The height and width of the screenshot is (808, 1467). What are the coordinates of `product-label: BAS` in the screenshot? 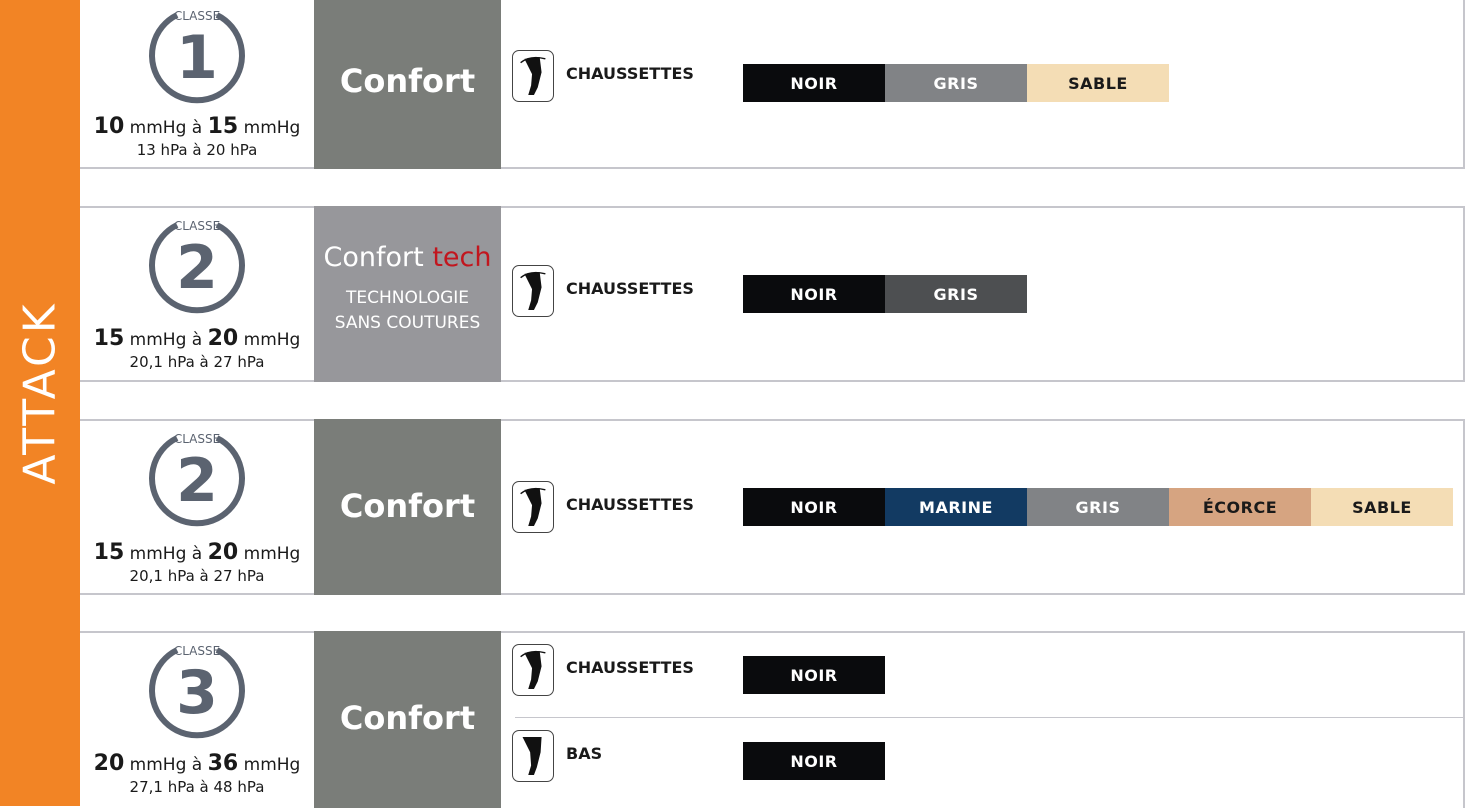 It's located at (584, 753).